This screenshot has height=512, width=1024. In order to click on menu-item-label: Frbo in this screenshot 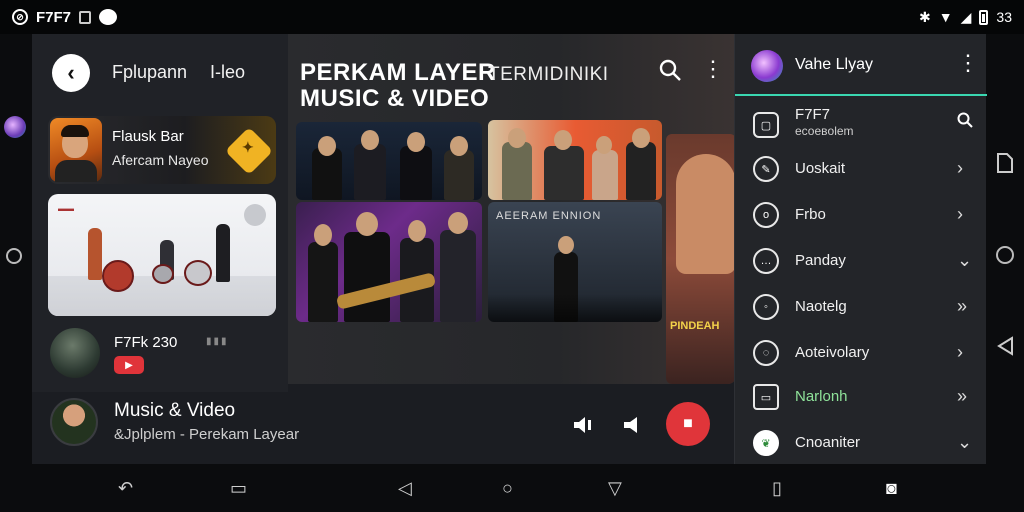, I will do `click(810, 214)`.